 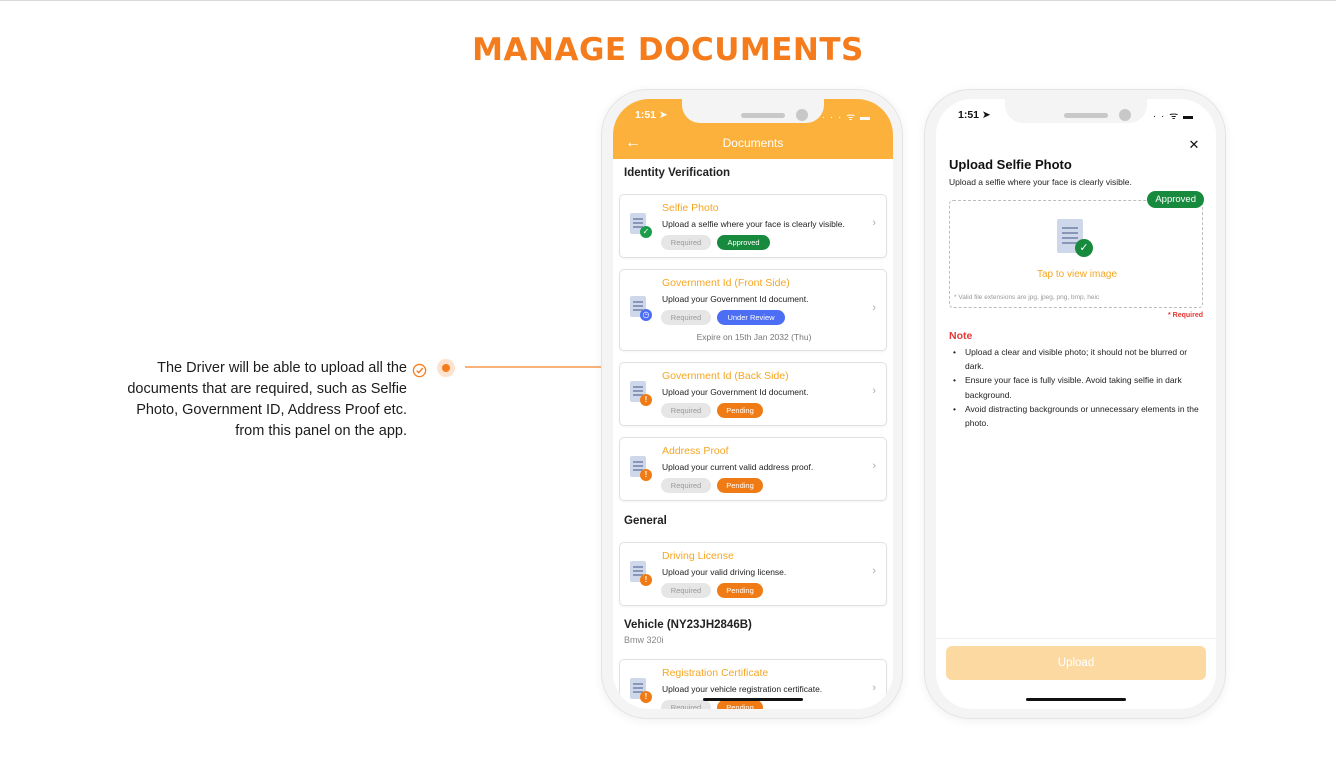 What do you see at coordinates (751, 317) in the screenshot?
I see `status-badge: Under Review` at bounding box center [751, 317].